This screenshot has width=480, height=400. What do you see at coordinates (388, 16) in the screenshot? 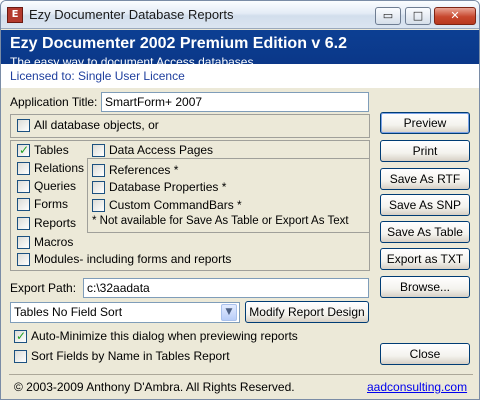
I see `minimize-button: ▭` at bounding box center [388, 16].